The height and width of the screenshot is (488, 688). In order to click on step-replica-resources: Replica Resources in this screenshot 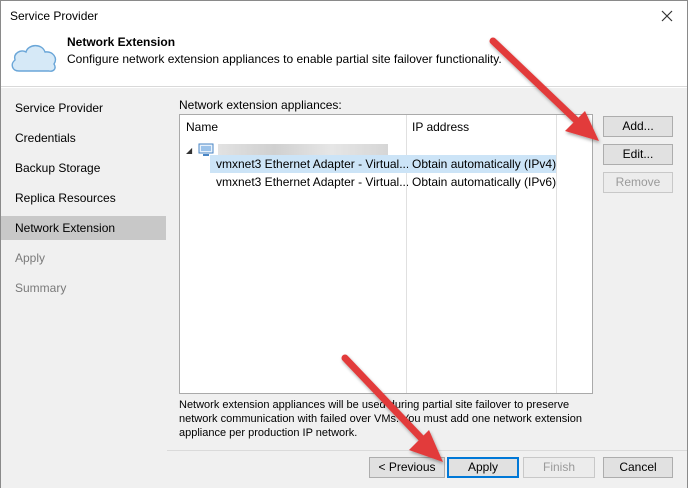, I will do `click(83, 198)`.